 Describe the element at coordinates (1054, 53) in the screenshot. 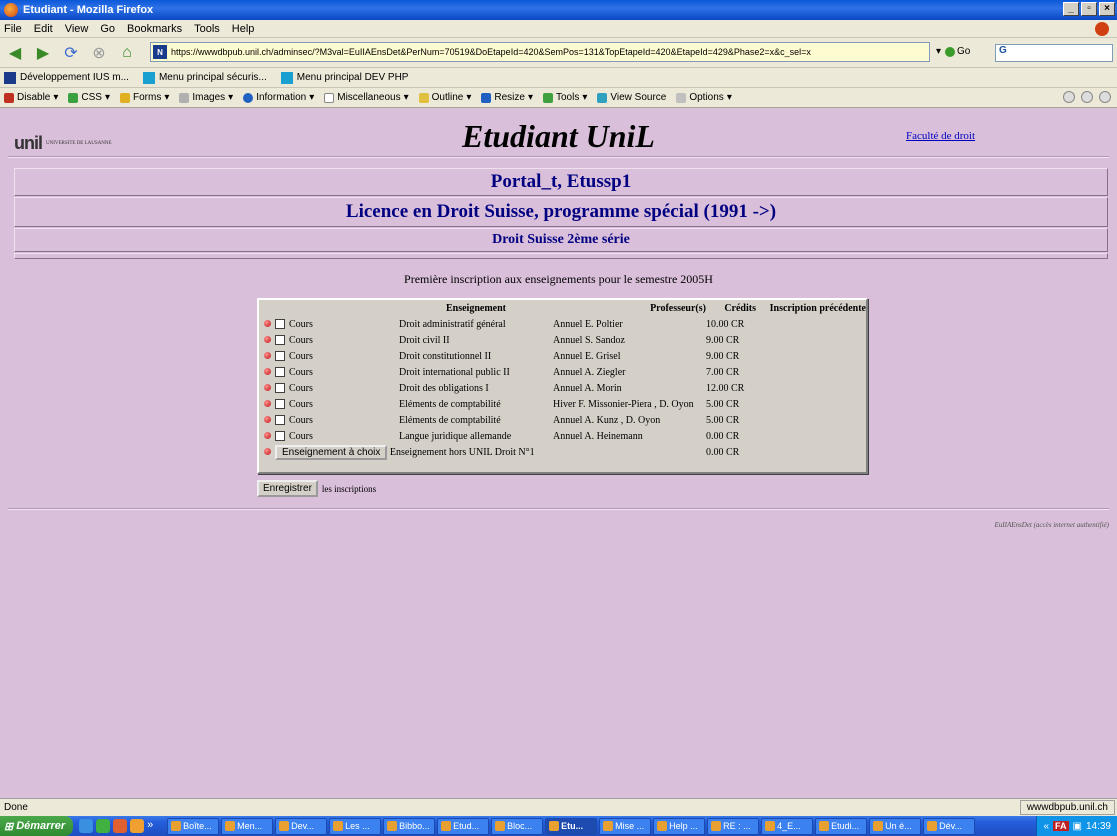

I see `search-input: G` at that location.